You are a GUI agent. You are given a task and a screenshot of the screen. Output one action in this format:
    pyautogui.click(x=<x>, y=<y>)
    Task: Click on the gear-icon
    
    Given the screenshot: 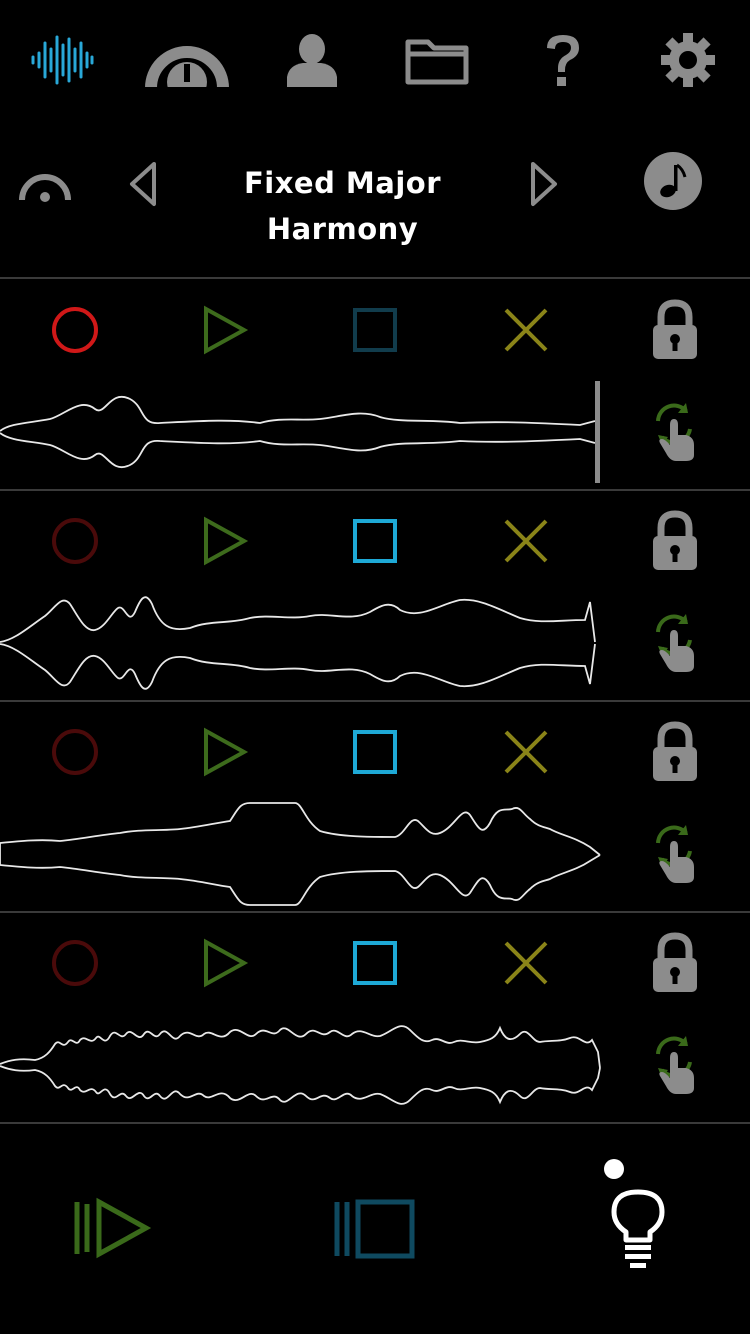 What is the action you would take?
    pyautogui.click(x=688, y=60)
    